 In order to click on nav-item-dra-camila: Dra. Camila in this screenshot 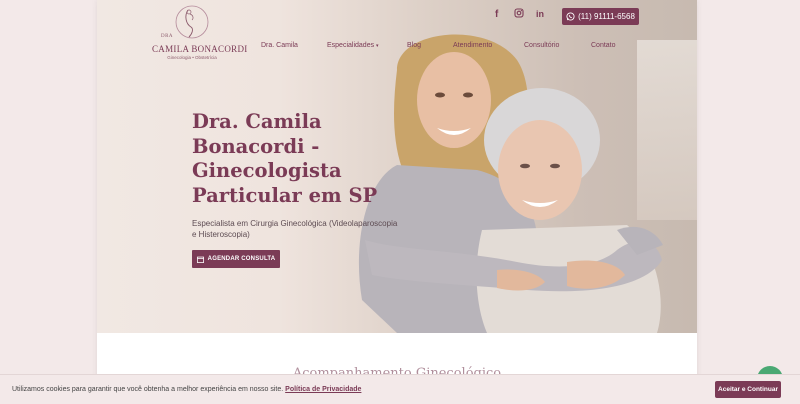, I will do `click(279, 45)`.